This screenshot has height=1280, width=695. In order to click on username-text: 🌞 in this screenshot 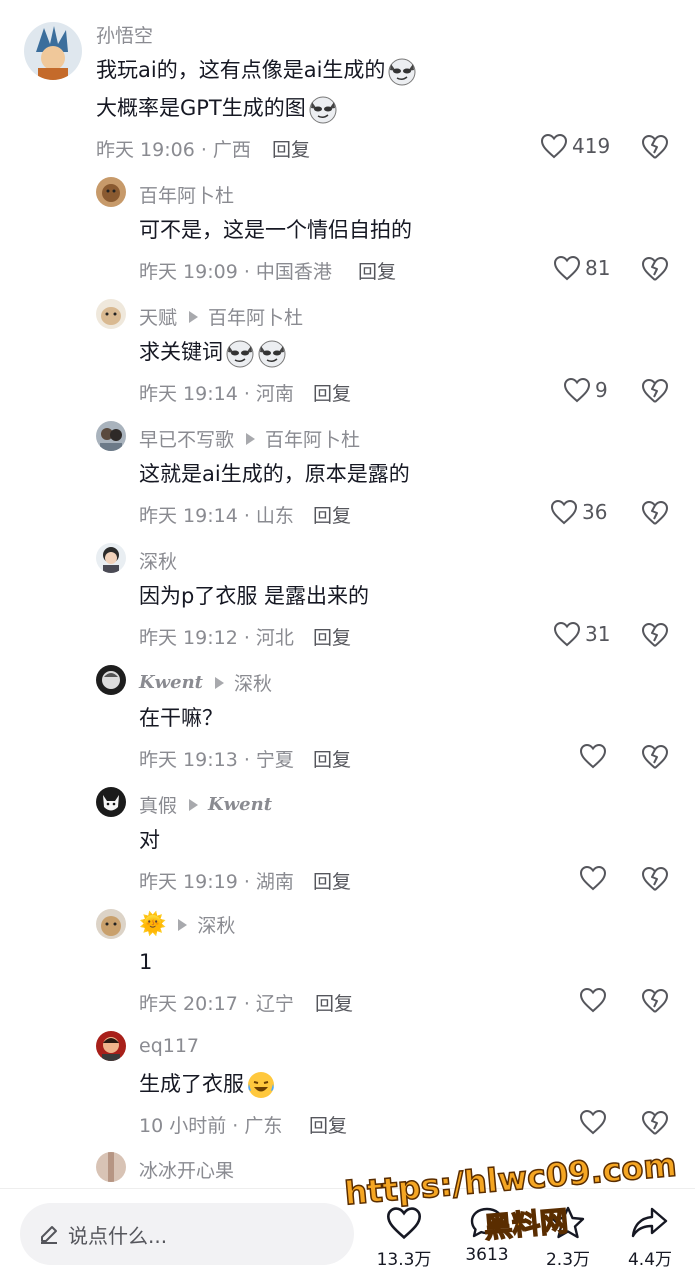, I will do `click(152, 924)`.